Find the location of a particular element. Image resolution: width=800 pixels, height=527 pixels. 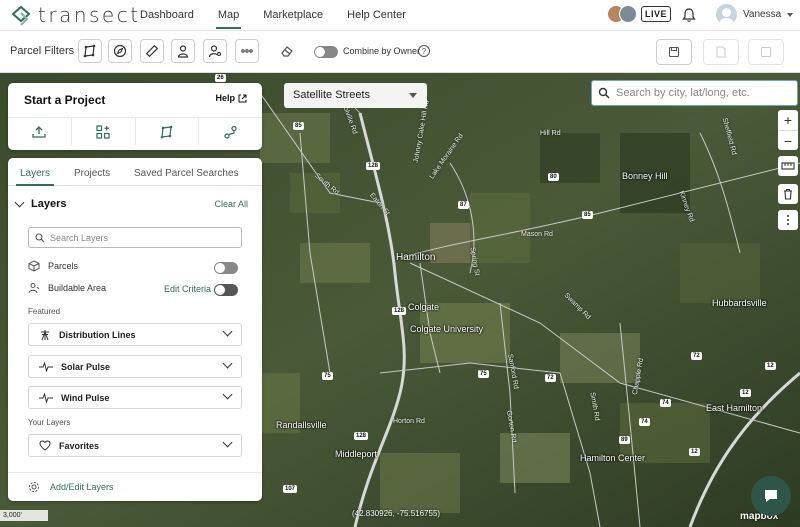

place-label: Colgate University is located at coordinates (447, 329).